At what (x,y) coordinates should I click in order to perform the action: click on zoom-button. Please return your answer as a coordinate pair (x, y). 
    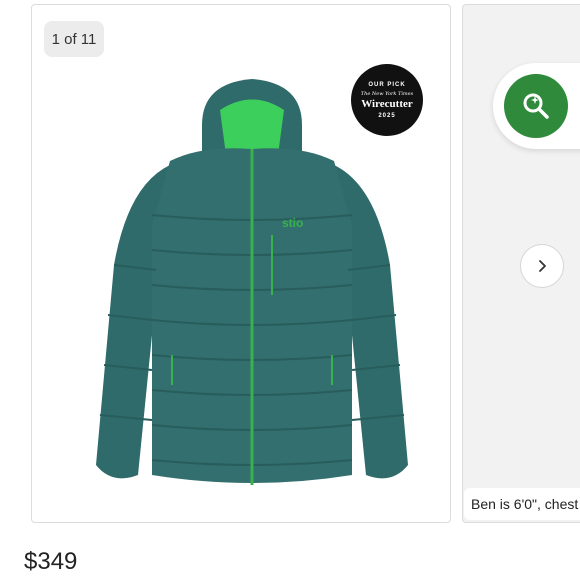
    Looking at the image, I should click on (536, 106).